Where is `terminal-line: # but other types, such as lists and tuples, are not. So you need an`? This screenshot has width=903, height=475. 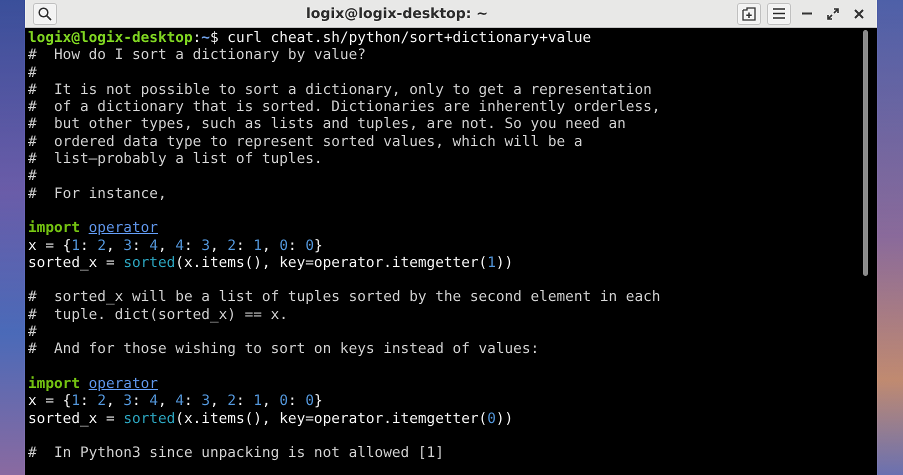 terminal-line: # but other types, such as lists and tuples, are not. So you need an is located at coordinates (327, 125).